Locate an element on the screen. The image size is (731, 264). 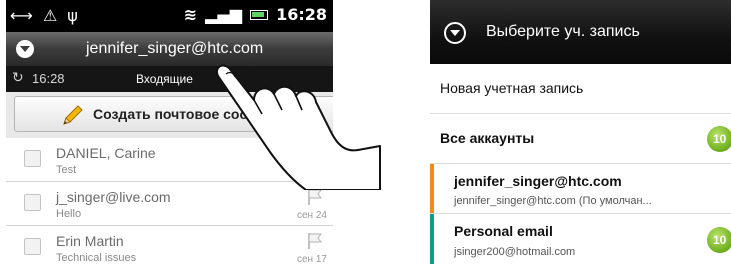
account-detail: jsinger200@hotmail.com is located at coordinates (515, 252).